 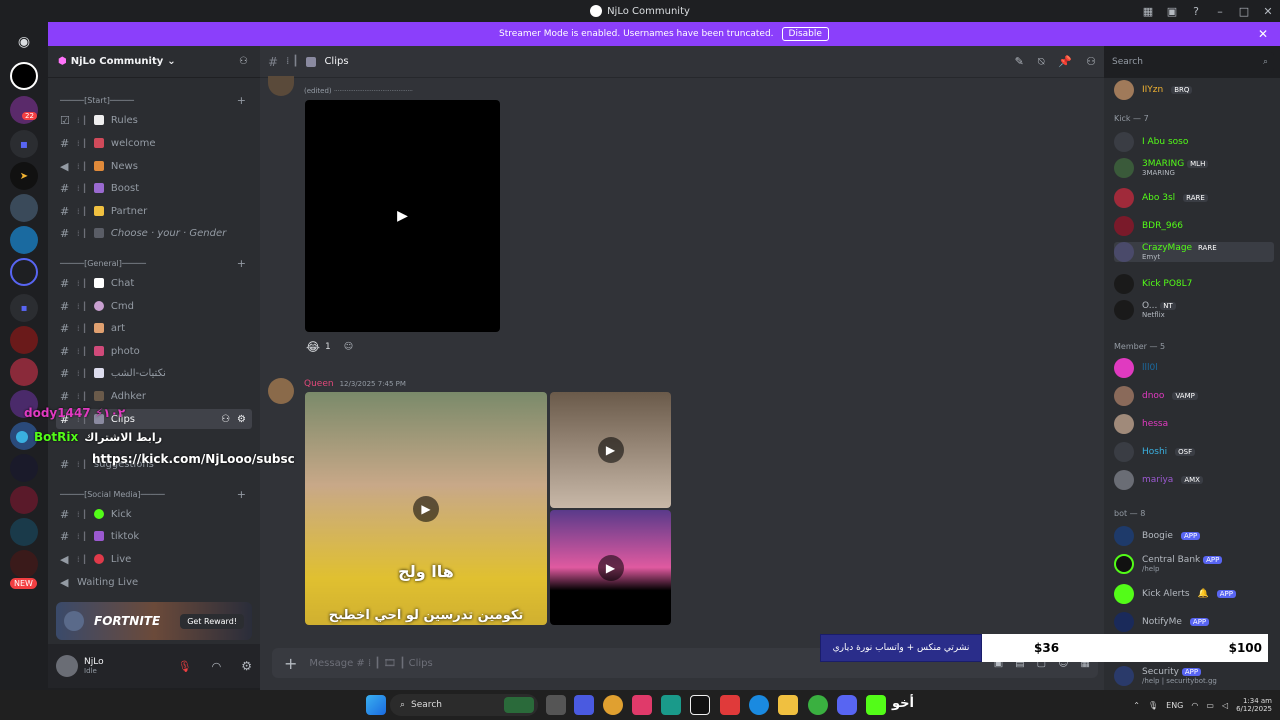 I want to click on member-item: I Abu soso, so click(x=1194, y=142).